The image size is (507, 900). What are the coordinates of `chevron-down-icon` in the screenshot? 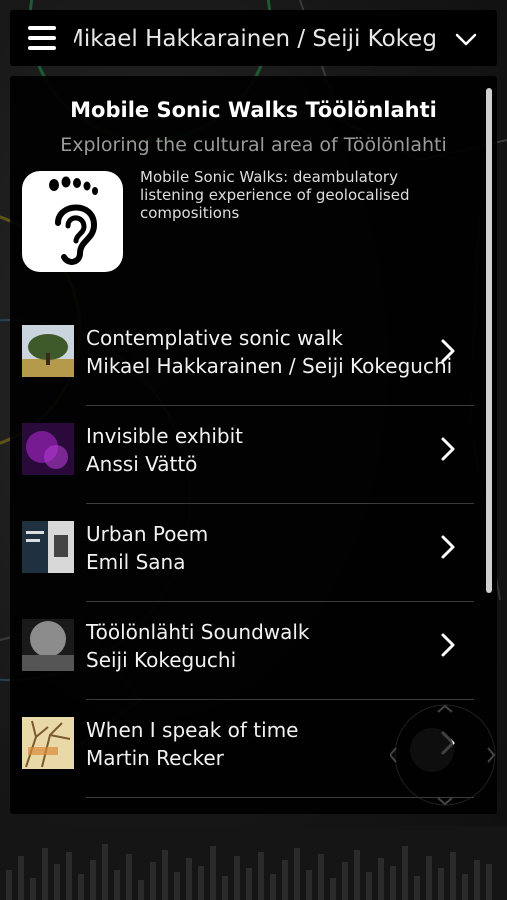 It's located at (466, 39).